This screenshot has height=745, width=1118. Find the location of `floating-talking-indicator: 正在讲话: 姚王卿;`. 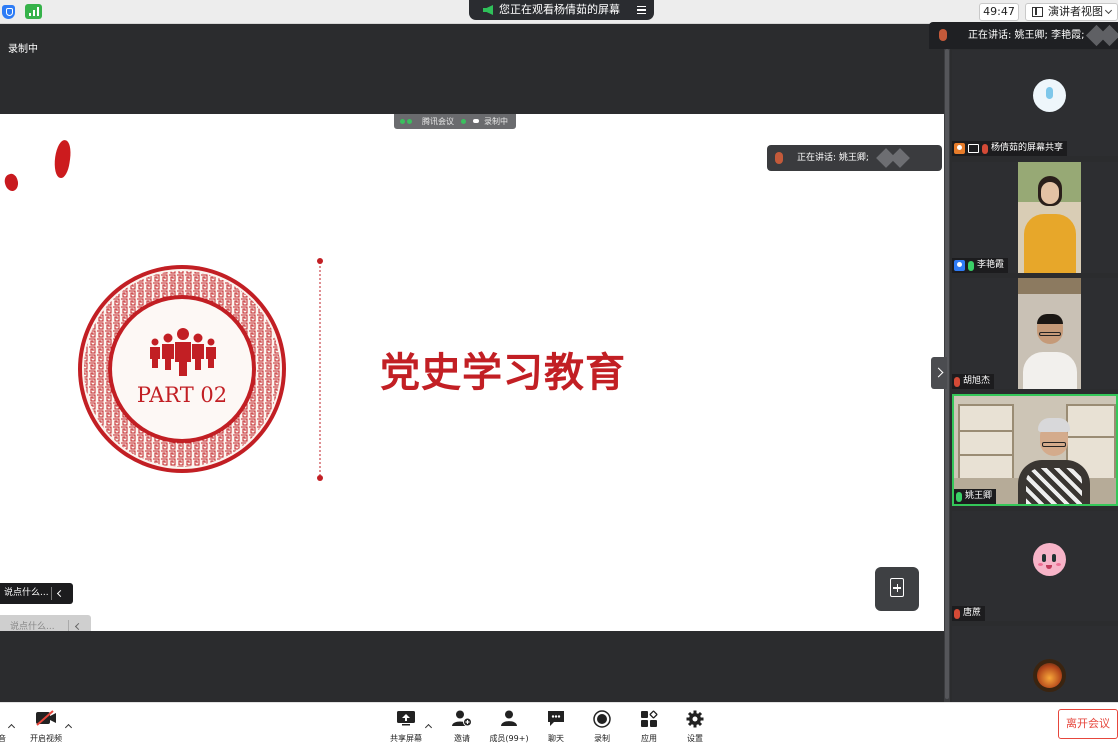

floating-talking-indicator: 正在讲话: 姚王卿; is located at coordinates (854, 158).